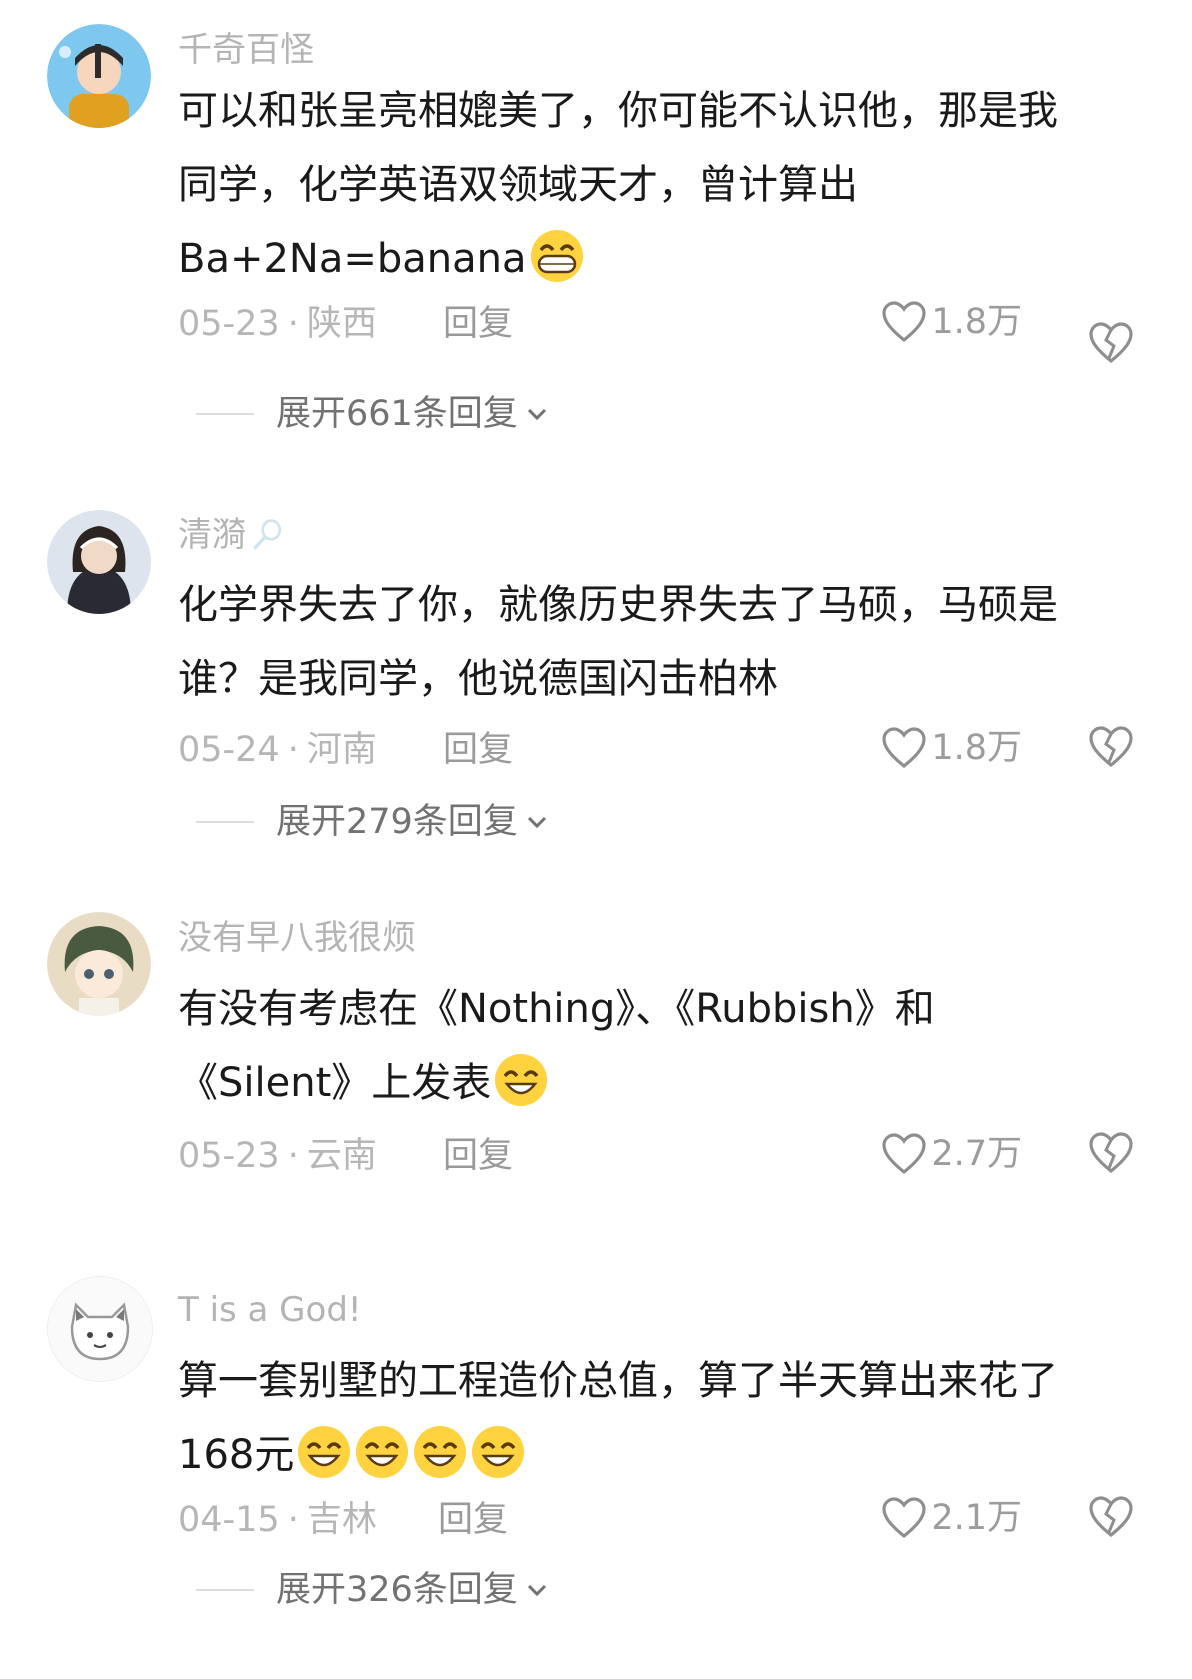  I want to click on username: 没有早八我很烦, so click(297, 938).